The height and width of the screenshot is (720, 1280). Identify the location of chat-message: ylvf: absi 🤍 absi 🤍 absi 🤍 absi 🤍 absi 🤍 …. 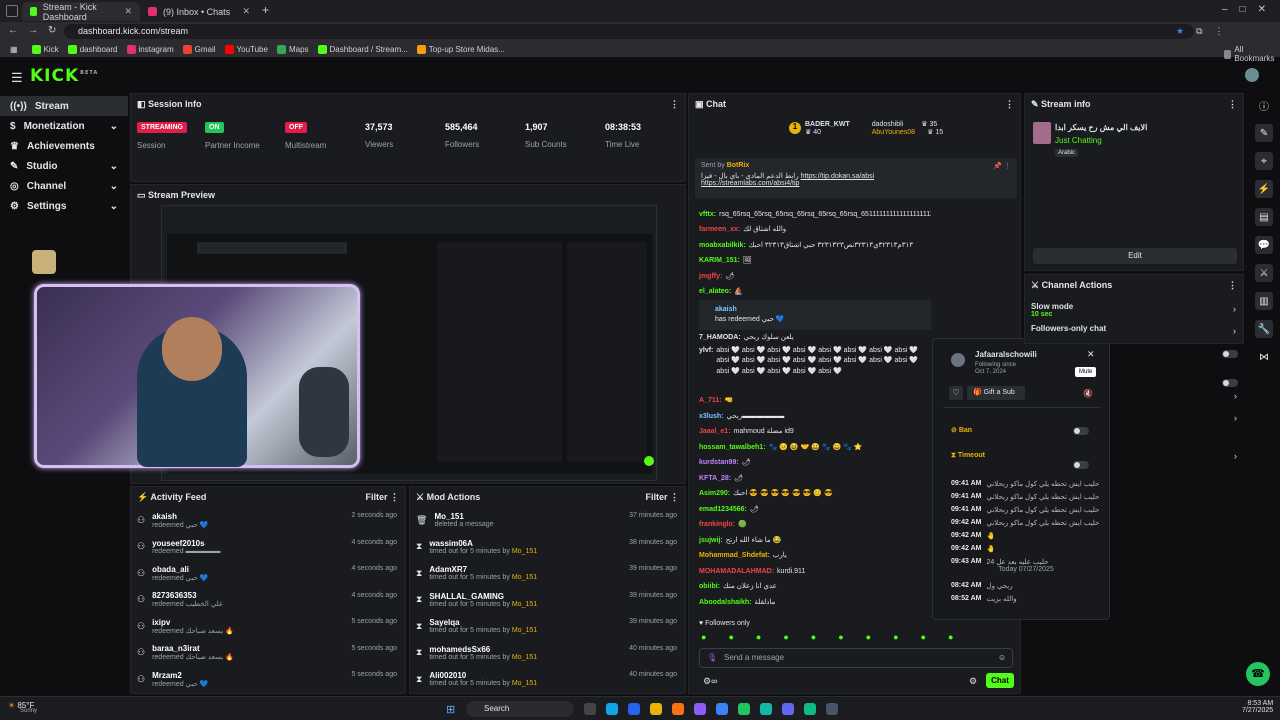
(815, 370).